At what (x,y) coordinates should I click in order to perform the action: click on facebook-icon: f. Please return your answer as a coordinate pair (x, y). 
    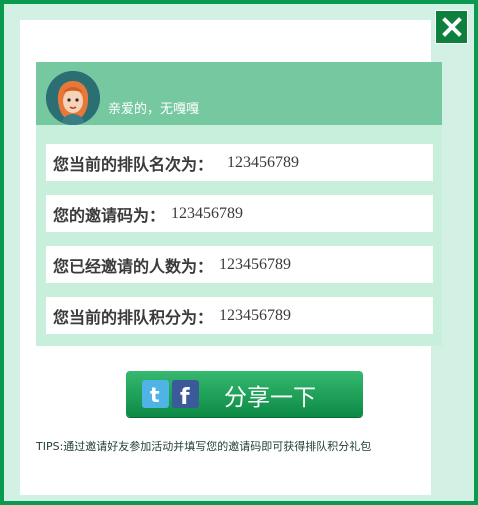
    Looking at the image, I should click on (185, 395).